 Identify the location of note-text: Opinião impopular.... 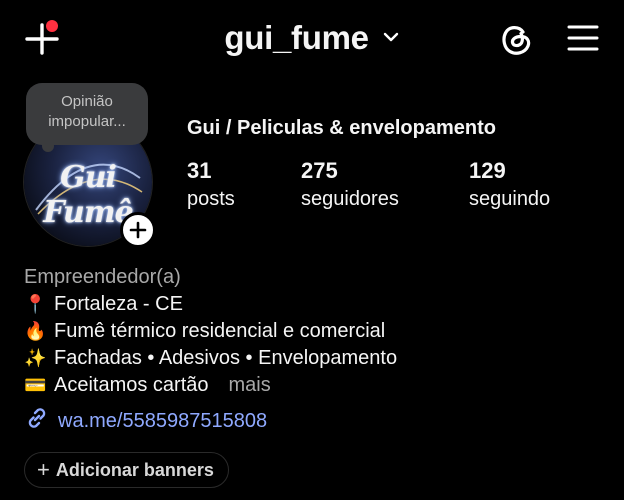
(87, 111).